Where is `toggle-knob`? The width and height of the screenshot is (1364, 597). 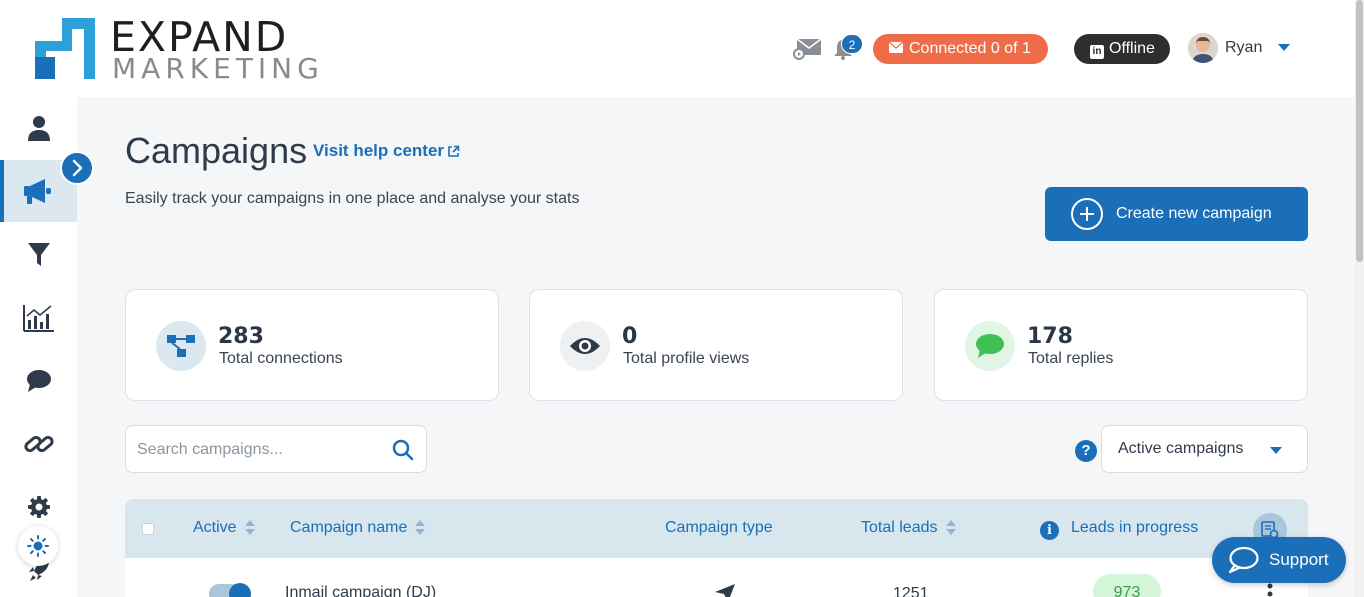 toggle-knob is located at coordinates (240, 590).